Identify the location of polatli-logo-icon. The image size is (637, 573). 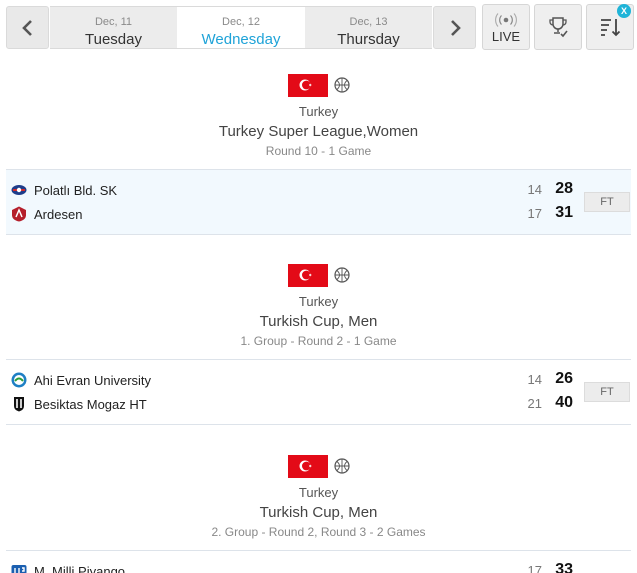
(19, 190).